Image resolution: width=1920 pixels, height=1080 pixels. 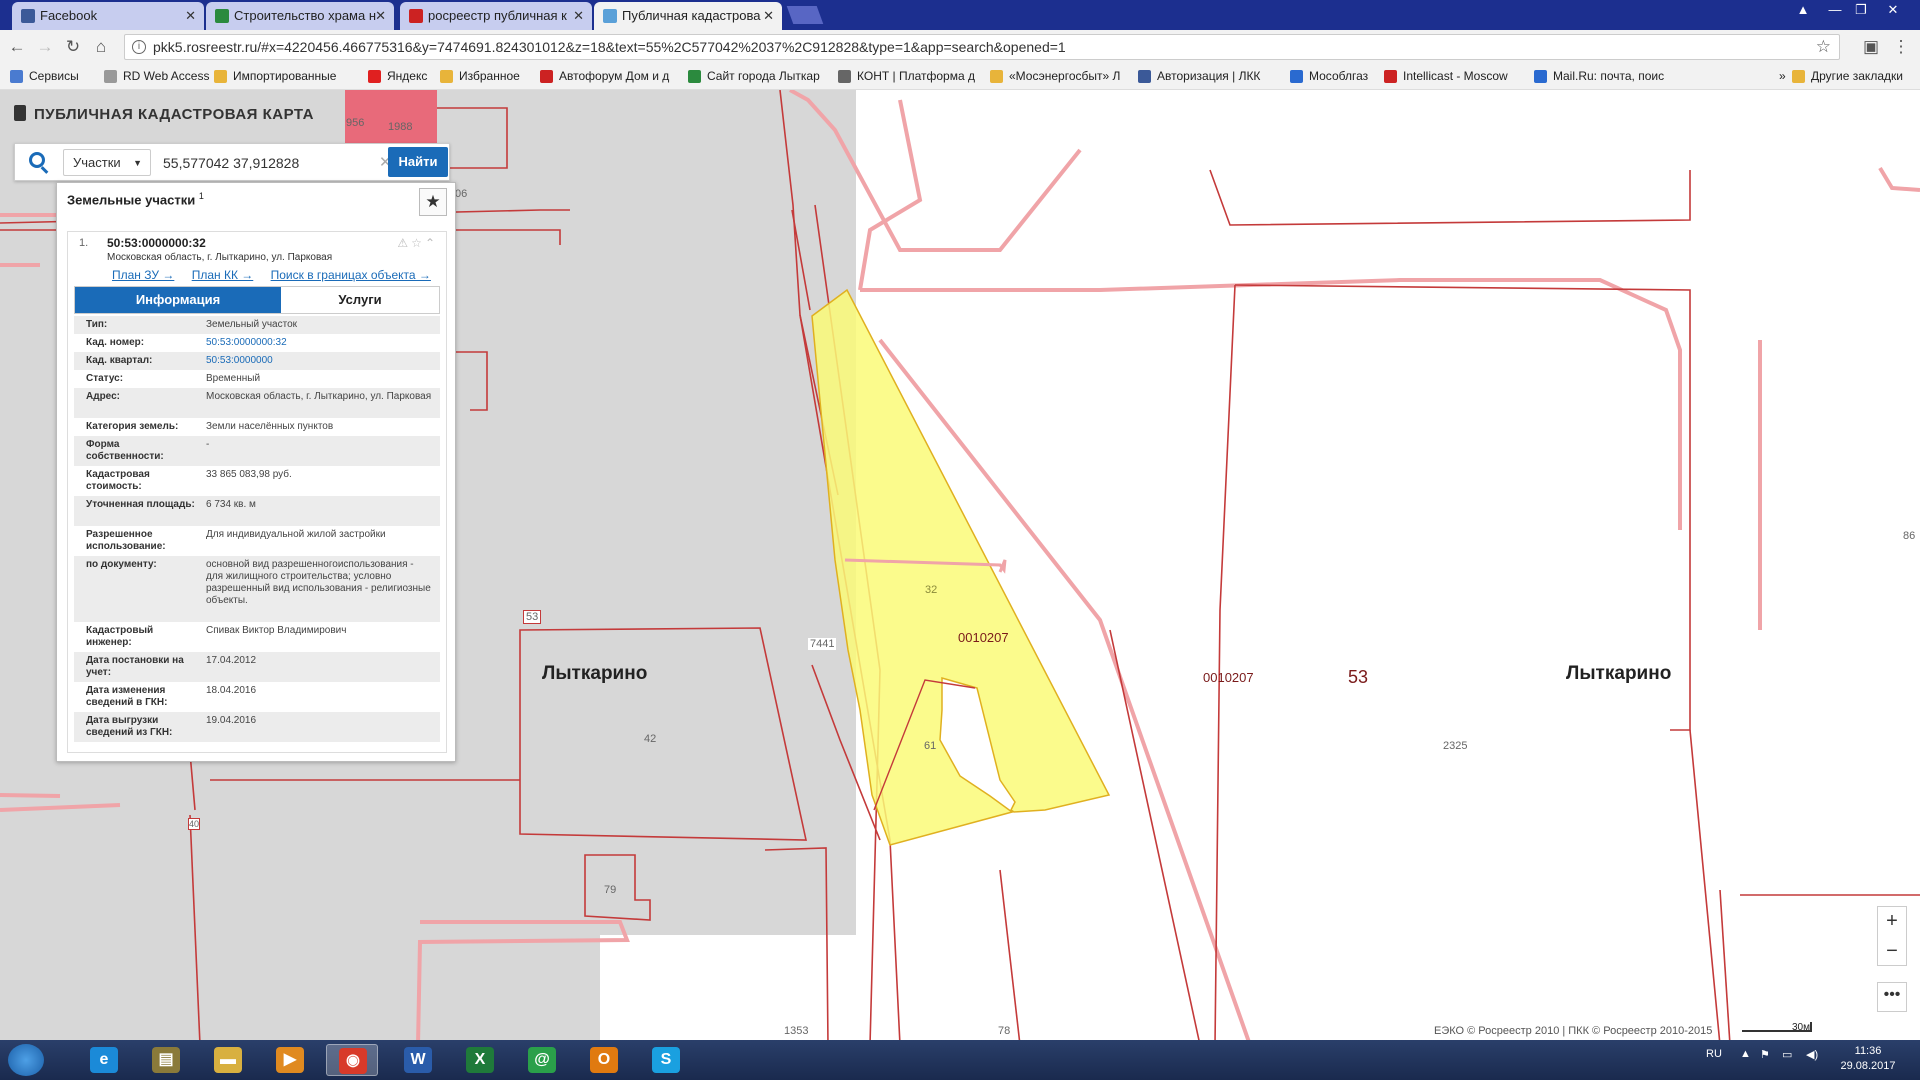 I want to click on user-icon: ▲, so click(x=1803, y=11).